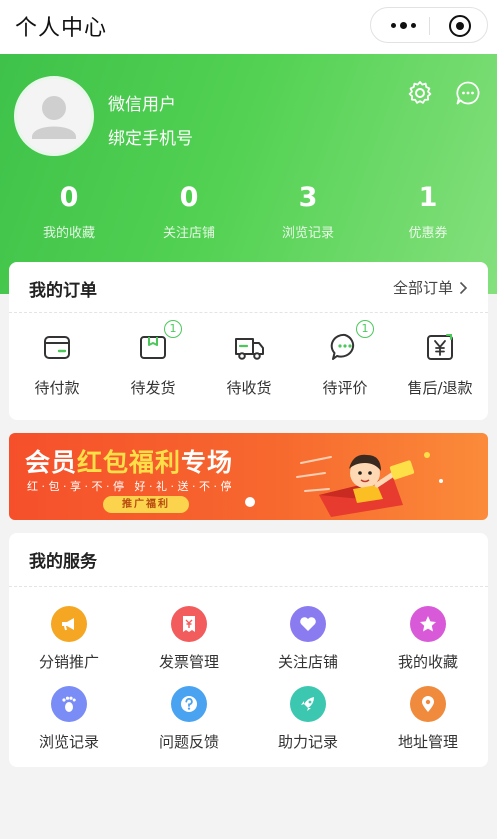 This screenshot has width=497, height=839. Describe the element at coordinates (440, 347) in the screenshot. I see `refund-icon` at that location.